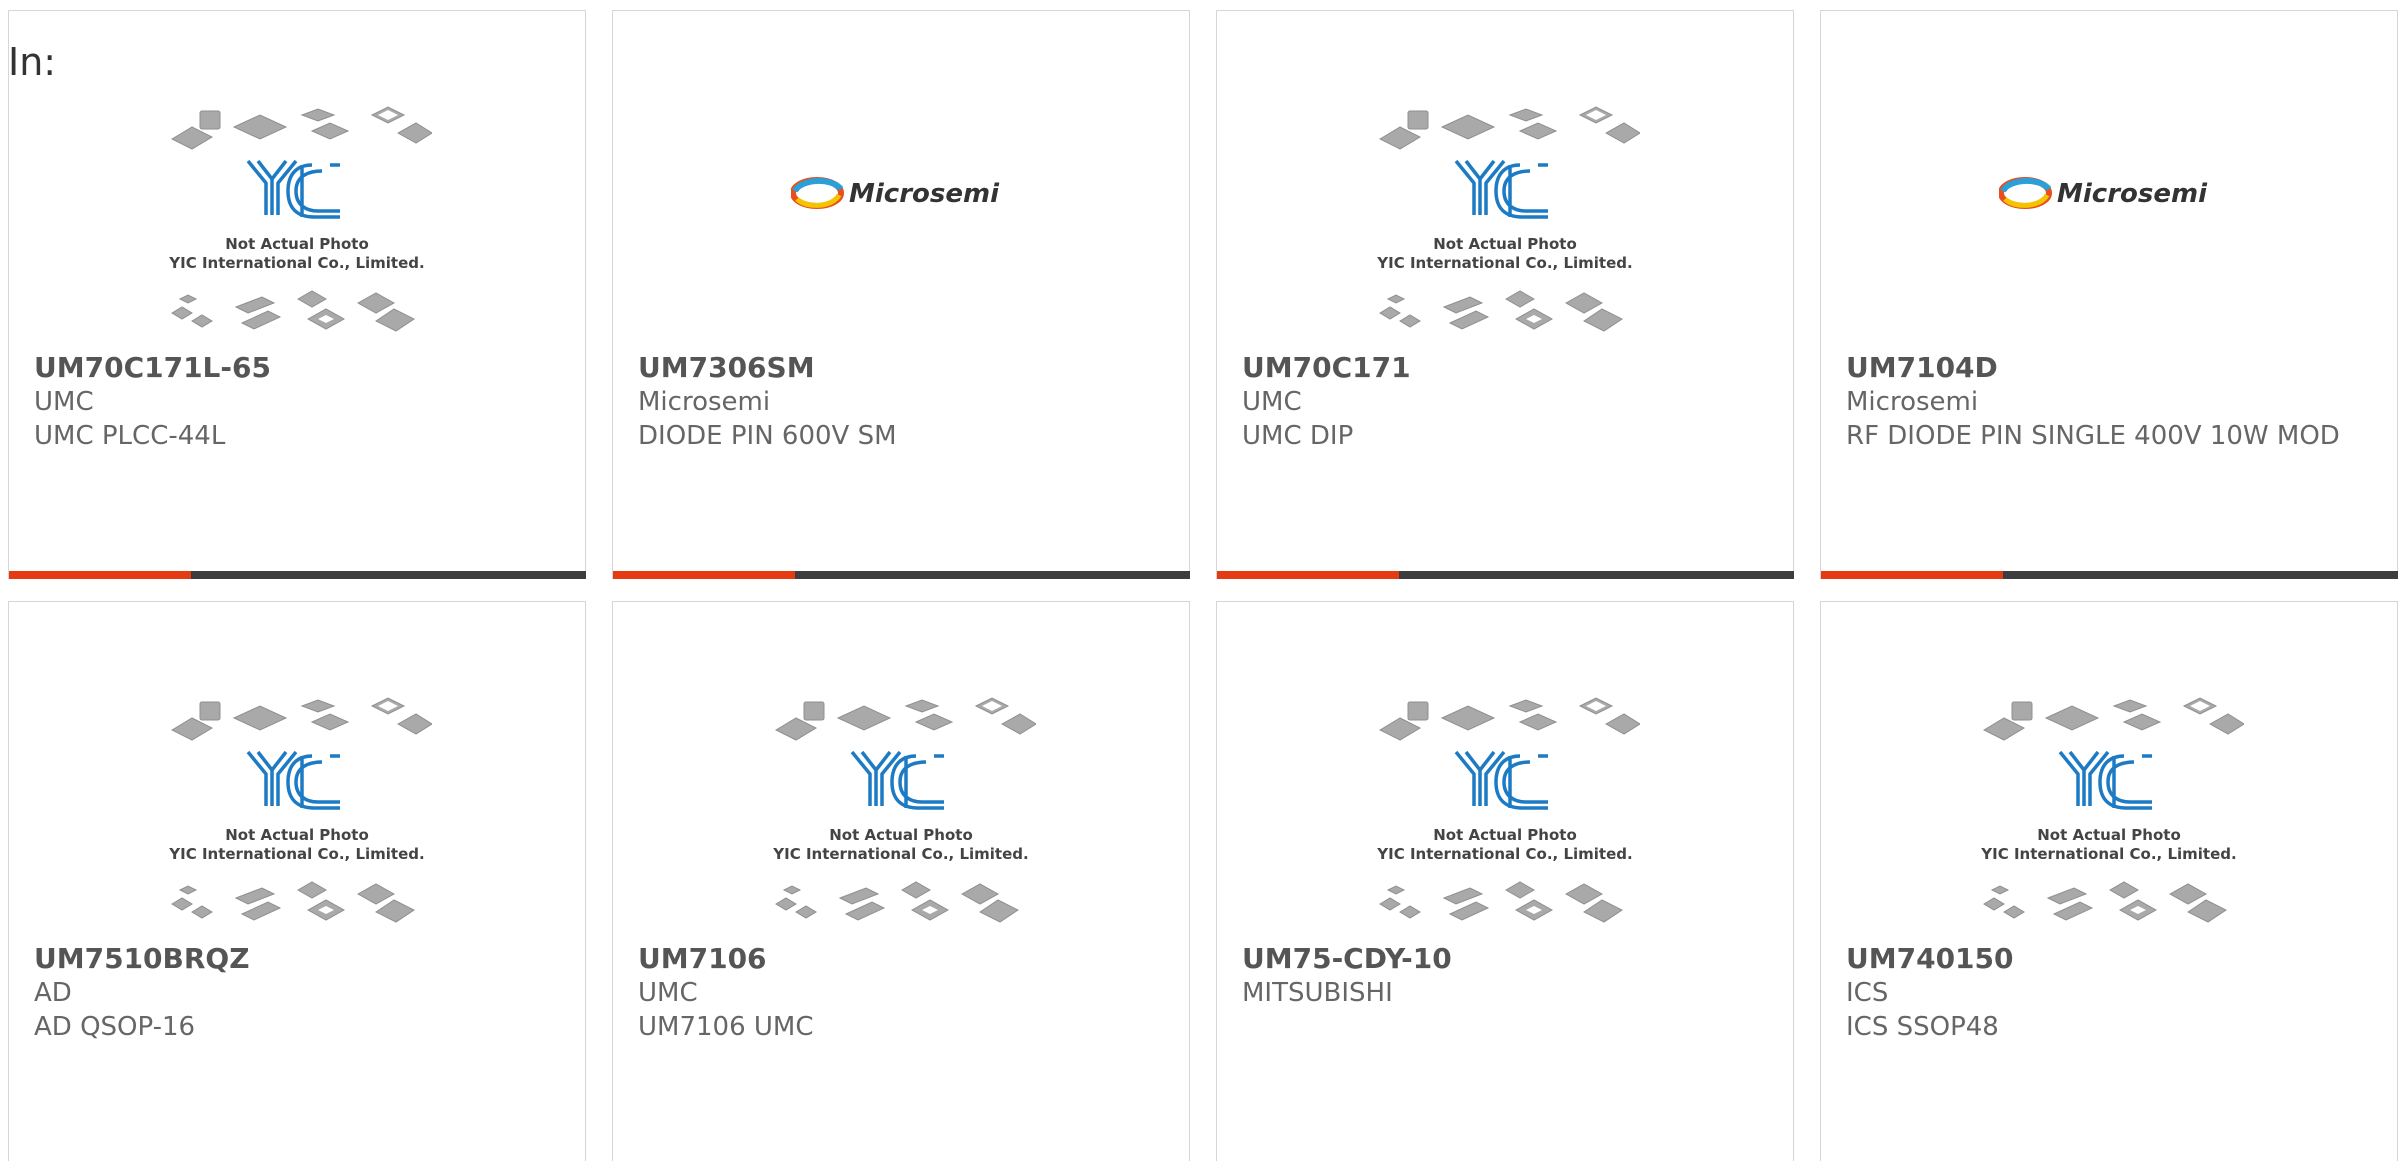 The width and height of the screenshot is (2400, 1161). I want to click on product-description: AD QSOP-16, so click(115, 1027).